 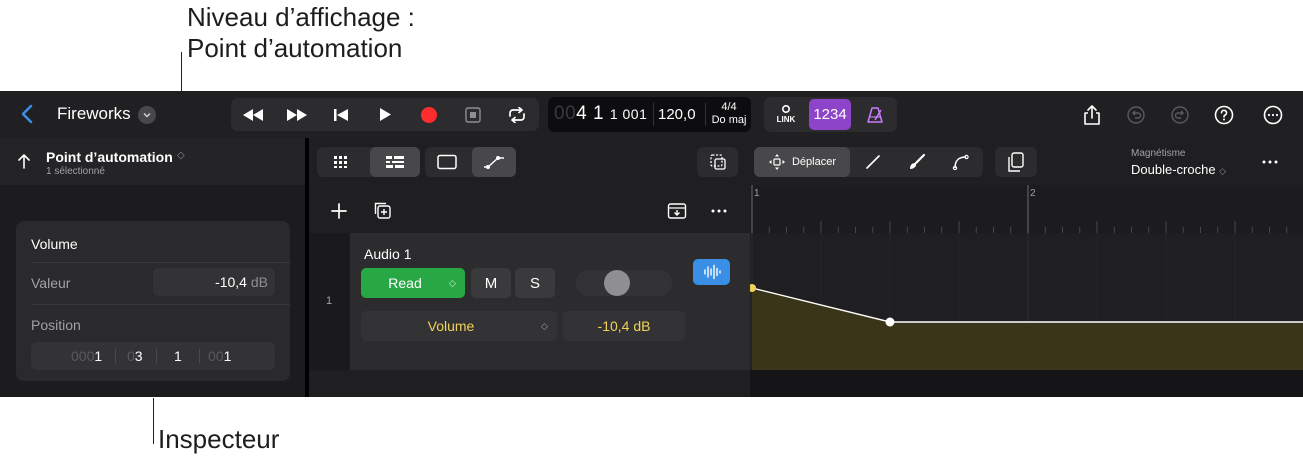 What do you see at coordinates (83, 356) in the screenshot?
I see `position-bar-dim: 000` at bounding box center [83, 356].